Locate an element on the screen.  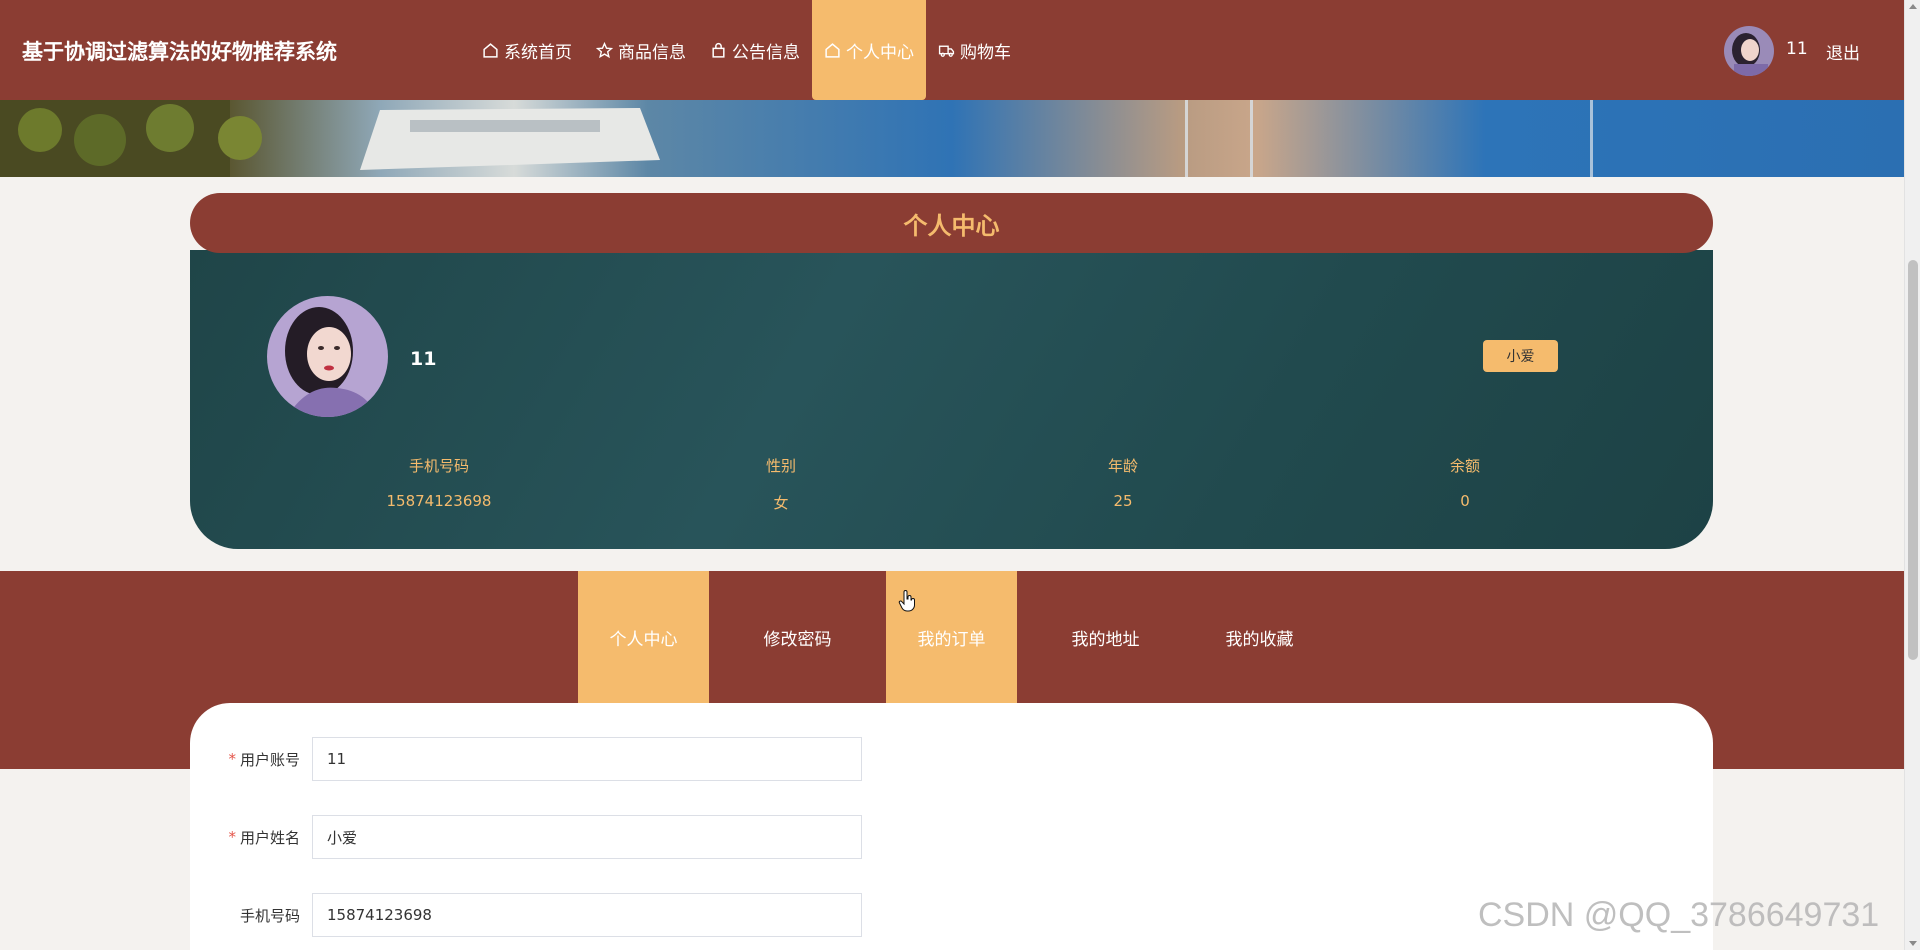
nav-item-cart: 购物车 is located at coordinates (974, 50).